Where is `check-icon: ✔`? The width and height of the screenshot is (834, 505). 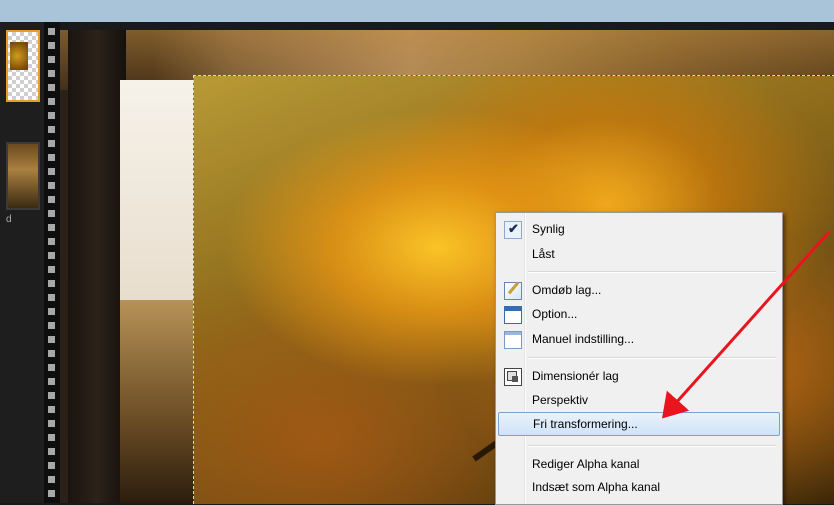 check-icon: ✔ is located at coordinates (513, 230).